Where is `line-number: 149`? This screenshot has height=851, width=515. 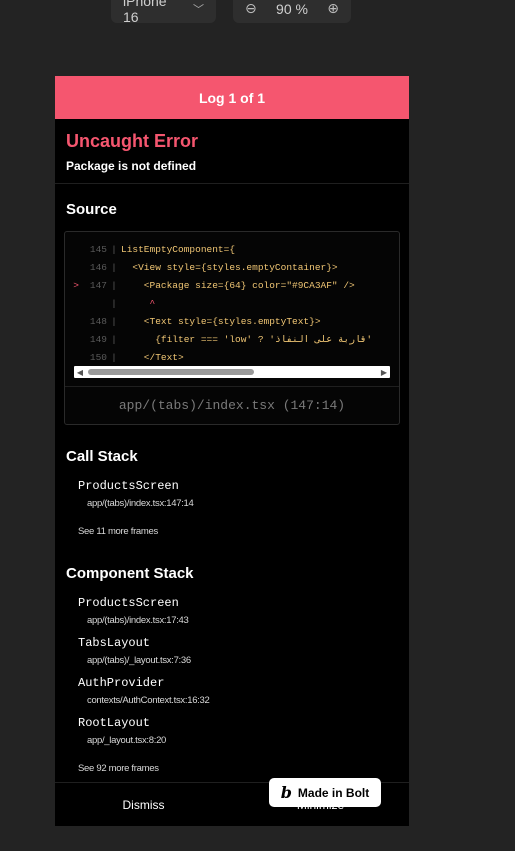 line-number: 149 is located at coordinates (98, 339).